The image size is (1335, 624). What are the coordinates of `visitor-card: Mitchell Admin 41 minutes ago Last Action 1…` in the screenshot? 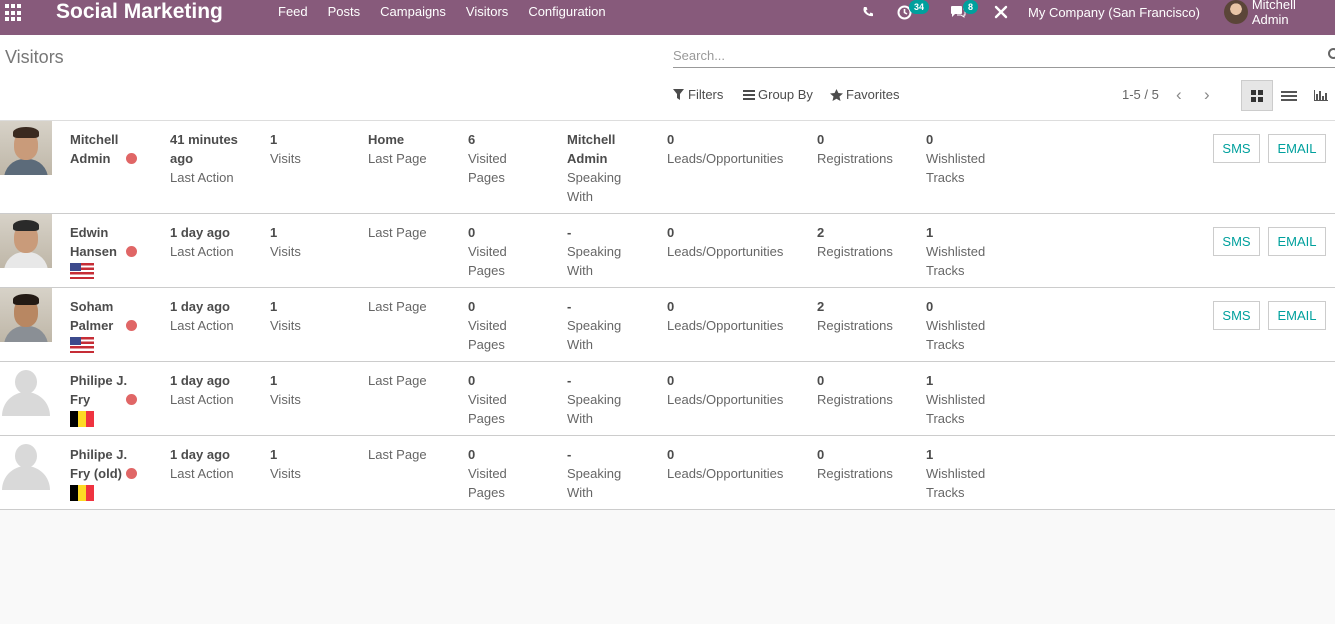 It's located at (667, 167).